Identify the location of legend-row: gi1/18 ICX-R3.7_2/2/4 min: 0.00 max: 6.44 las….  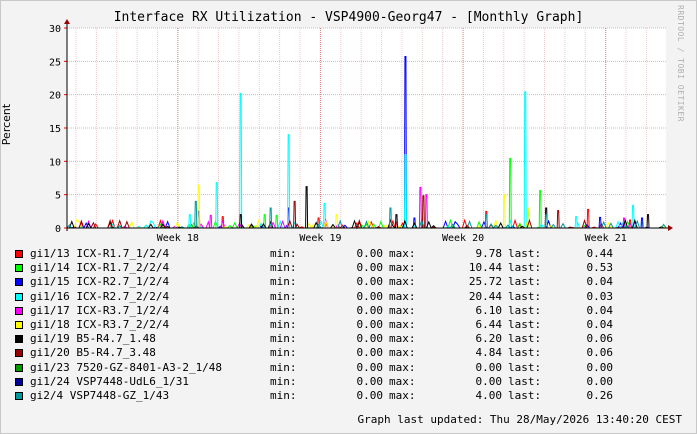
(345, 325).